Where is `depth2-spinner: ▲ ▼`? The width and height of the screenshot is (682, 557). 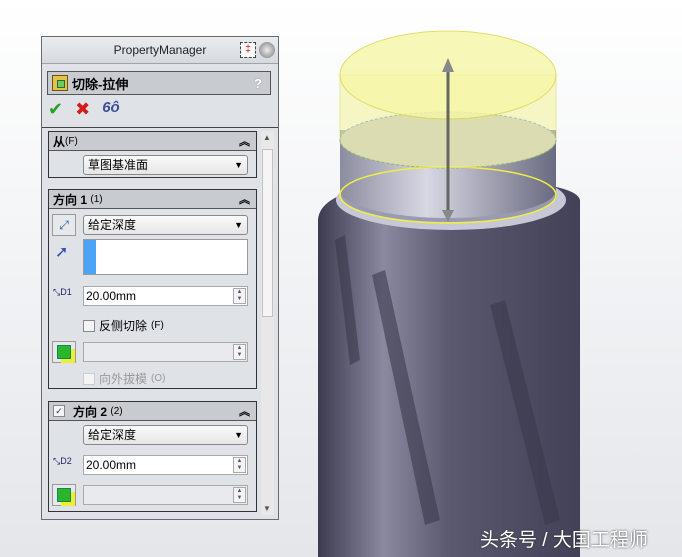 depth2-spinner: ▲ ▼ is located at coordinates (239, 465).